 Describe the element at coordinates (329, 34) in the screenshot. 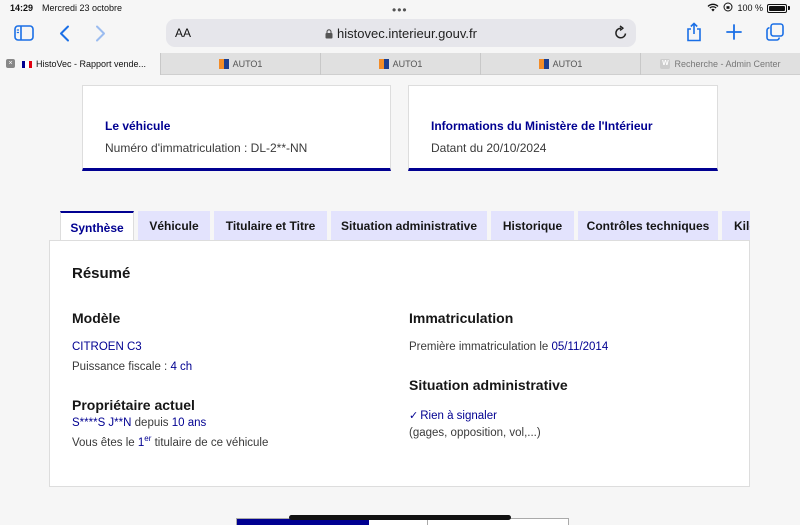

I see `lock-icon` at that location.